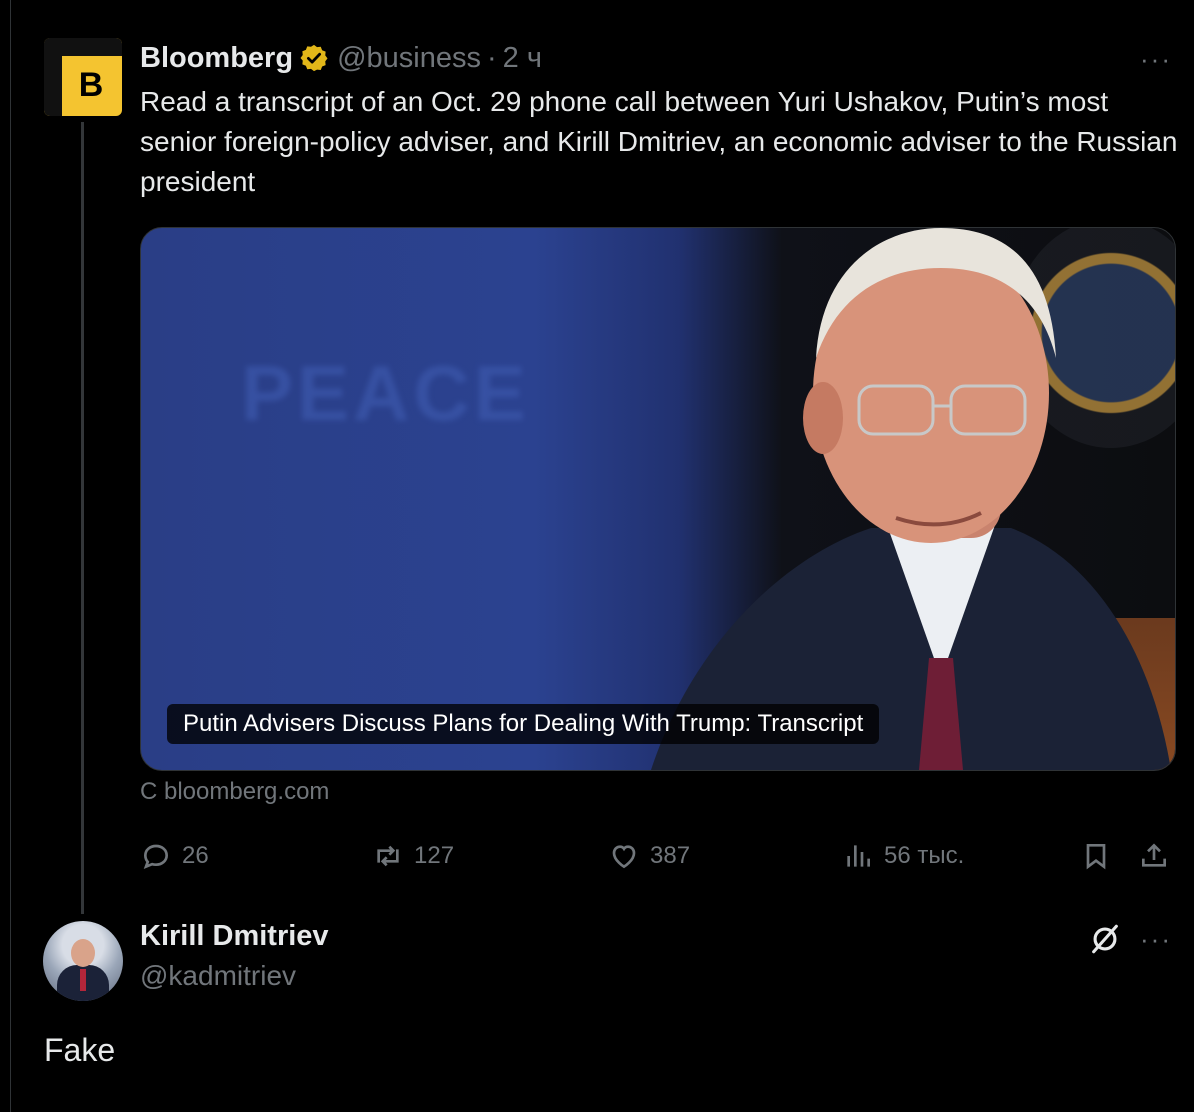 The image size is (1194, 1112). What do you see at coordinates (924, 855) in the screenshot?
I see `views-count: 56 тыс.` at bounding box center [924, 855].